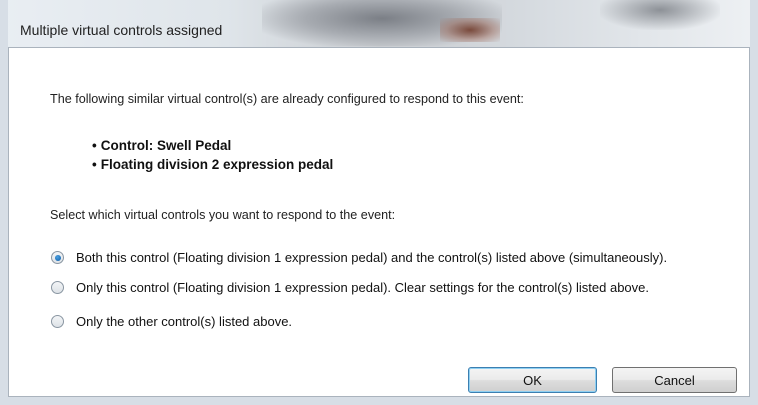 The width and height of the screenshot is (758, 405). I want to click on window-title: Multiple virtual controls assigned, so click(121, 30).